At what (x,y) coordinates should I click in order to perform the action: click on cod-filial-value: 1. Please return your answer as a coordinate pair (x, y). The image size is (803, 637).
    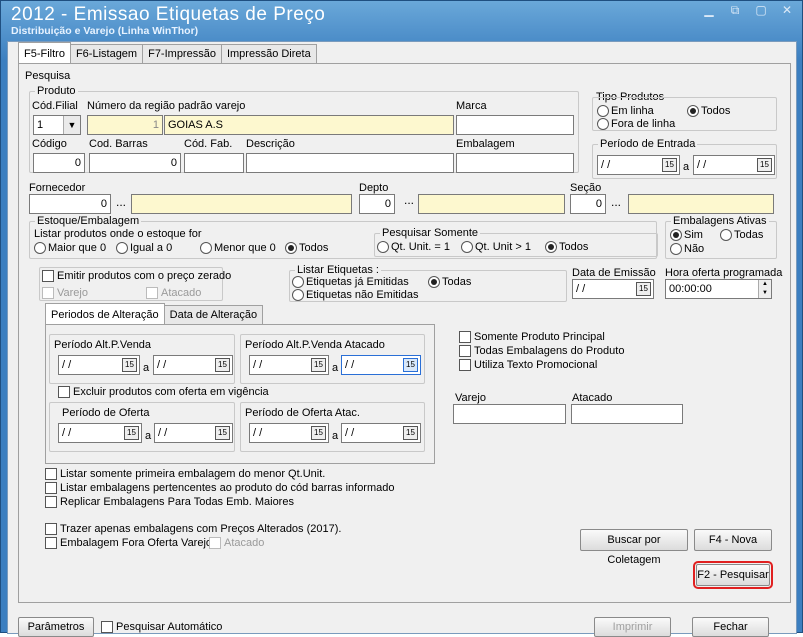
    Looking at the image, I should click on (40, 125).